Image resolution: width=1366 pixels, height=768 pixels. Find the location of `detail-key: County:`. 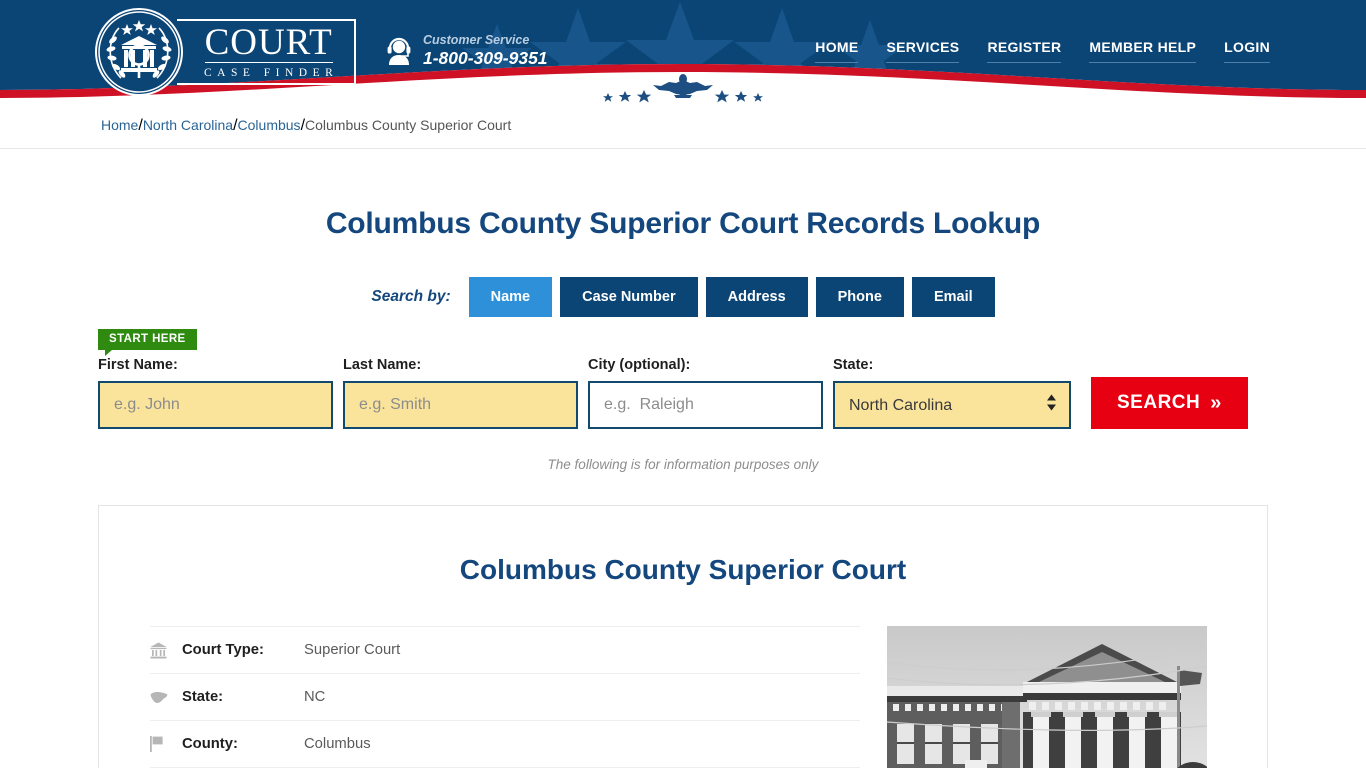

detail-key: County: is located at coordinates (210, 744).